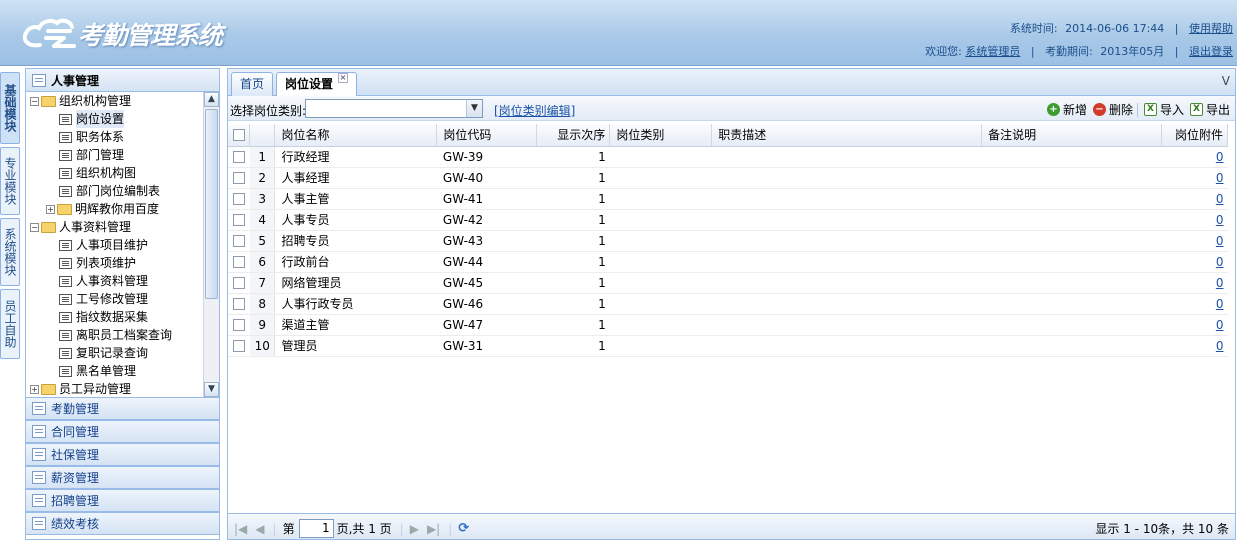 Image resolution: width=1237 pixels, height=542 pixels. What do you see at coordinates (114, 335) in the screenshot?
I see `tree-node: 离职员工档案查询` at bounding box center [114, 335].